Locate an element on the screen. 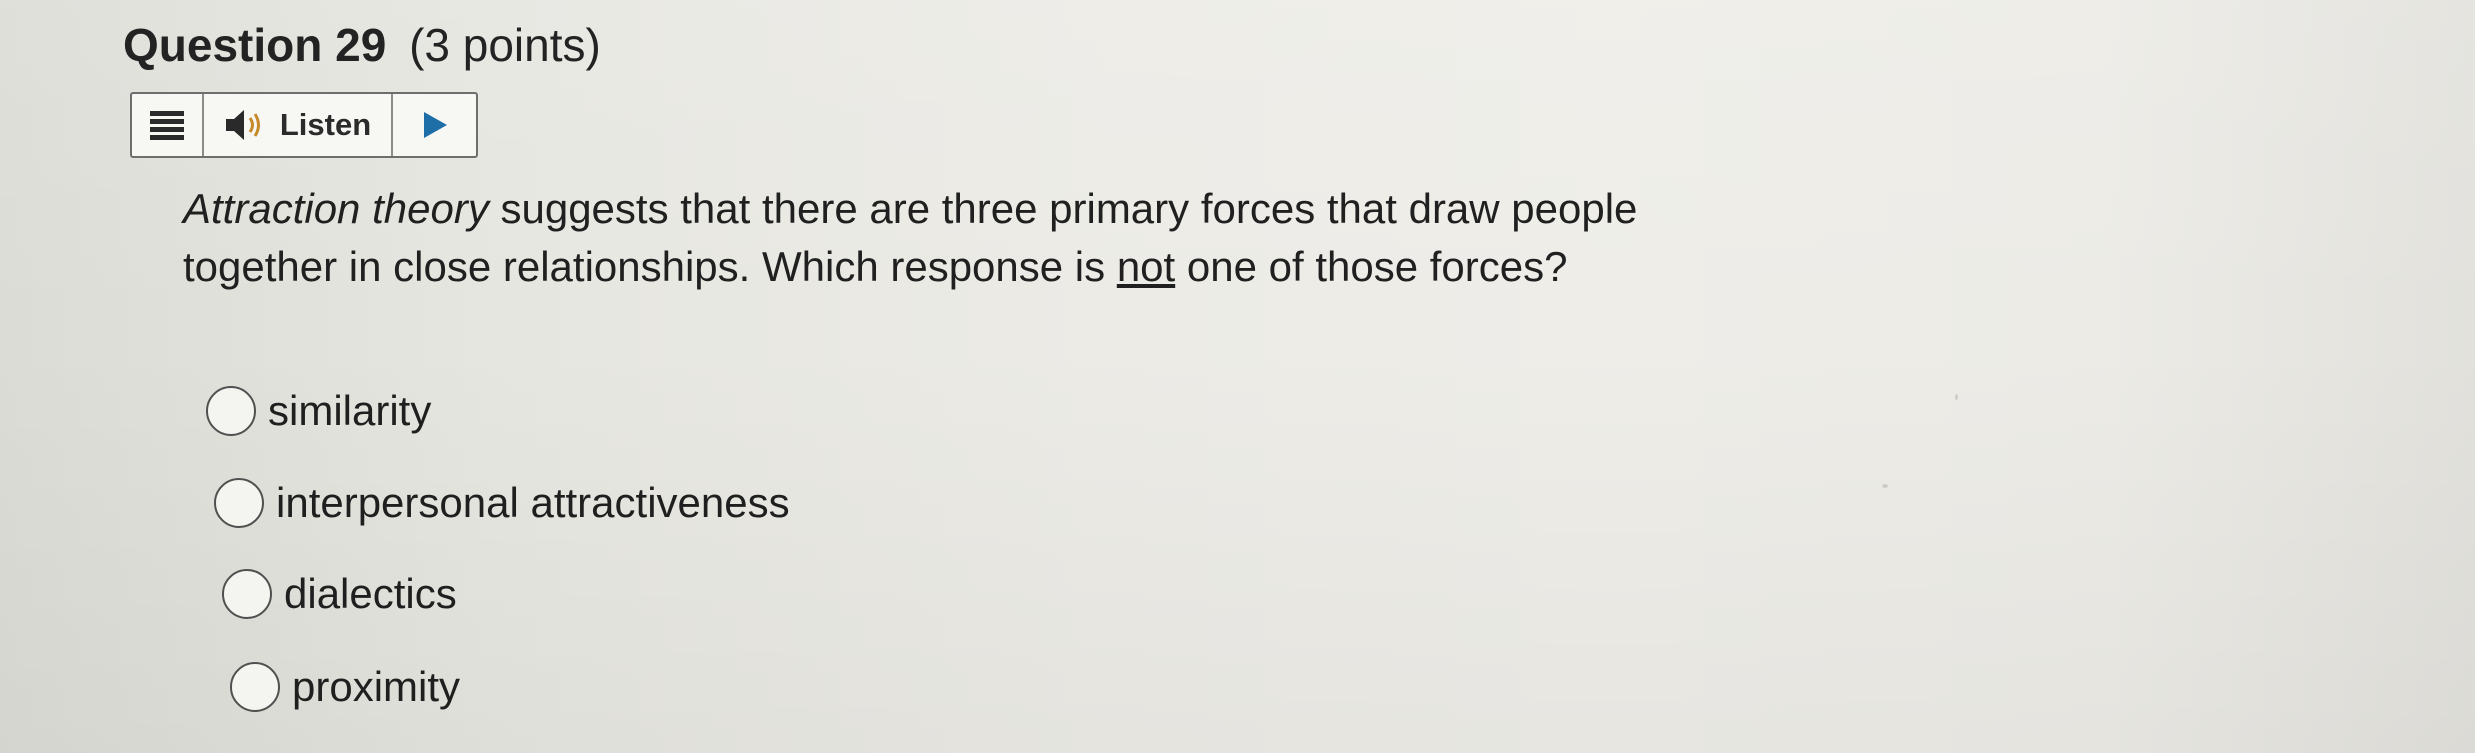  option-label: similarity is located at coordinates (350, 410).